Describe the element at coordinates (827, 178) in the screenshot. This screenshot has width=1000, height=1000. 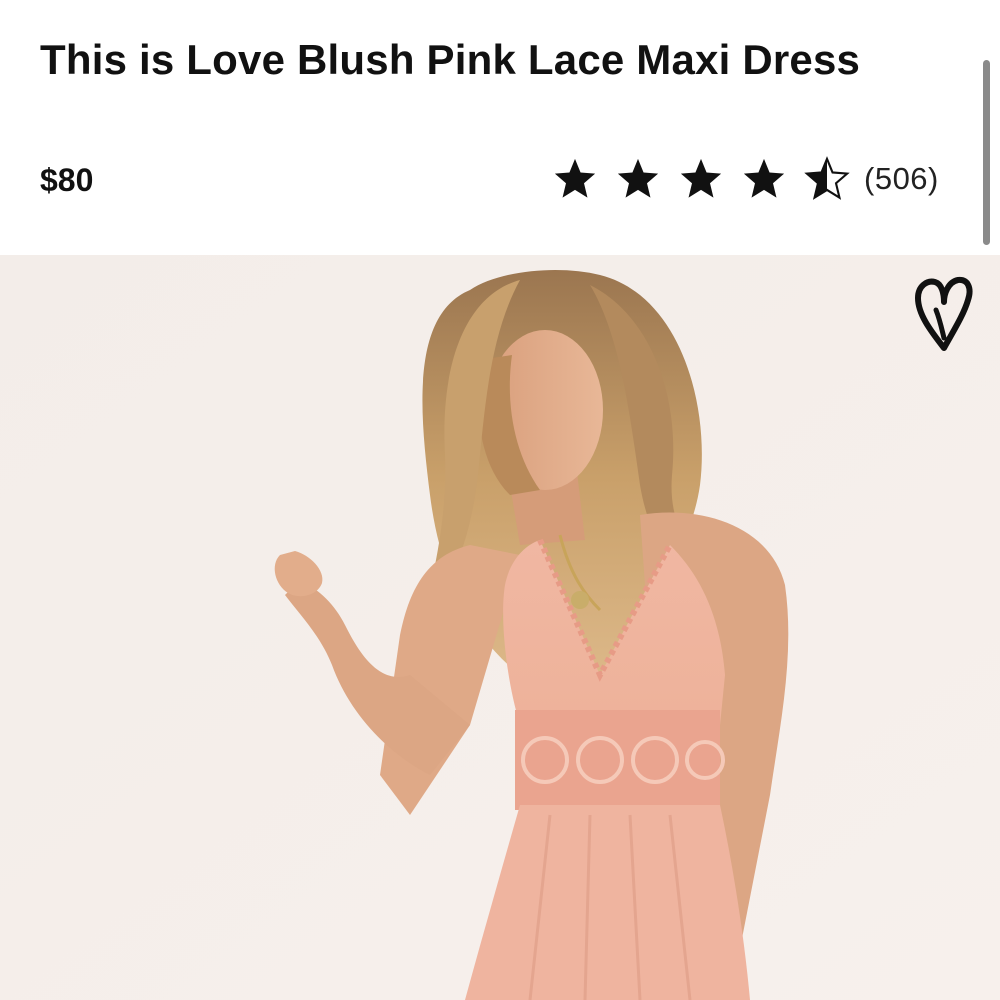
I see `half-star-icon` at that location.